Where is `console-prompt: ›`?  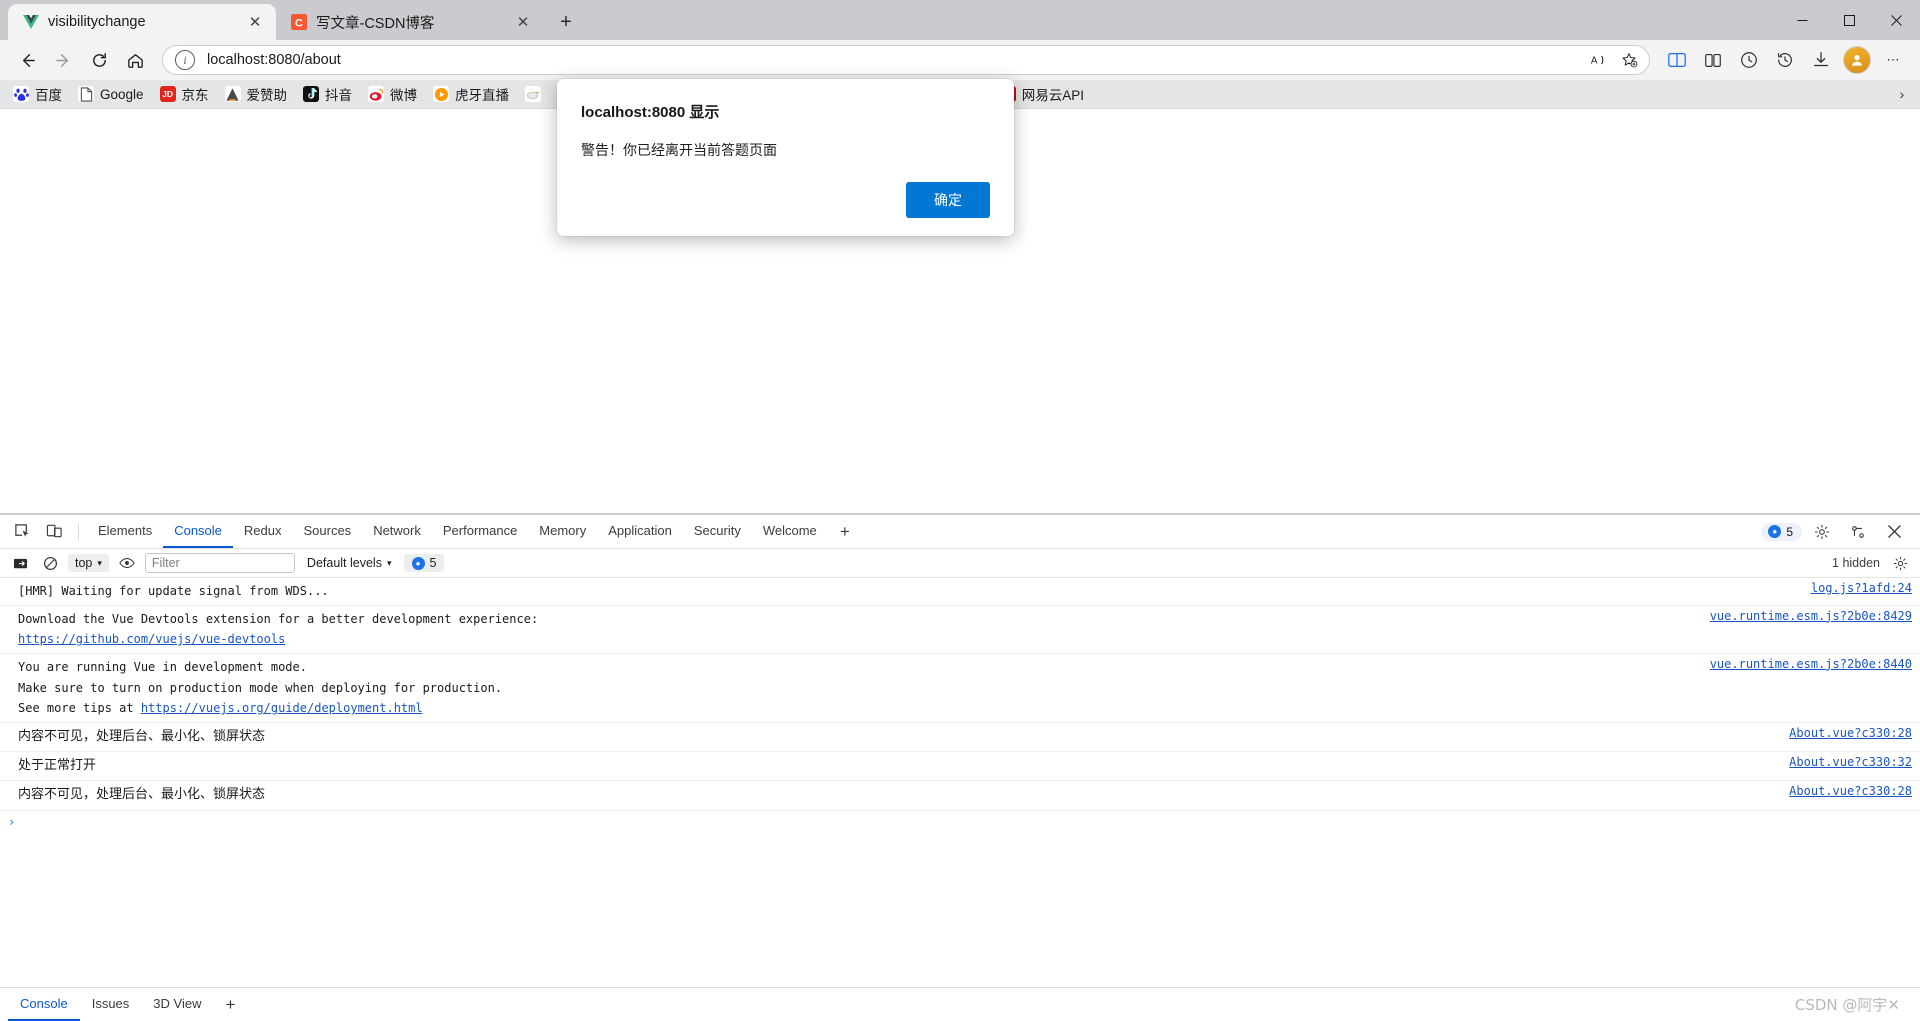
console-prompt: › is located at coordinates (960, 822).